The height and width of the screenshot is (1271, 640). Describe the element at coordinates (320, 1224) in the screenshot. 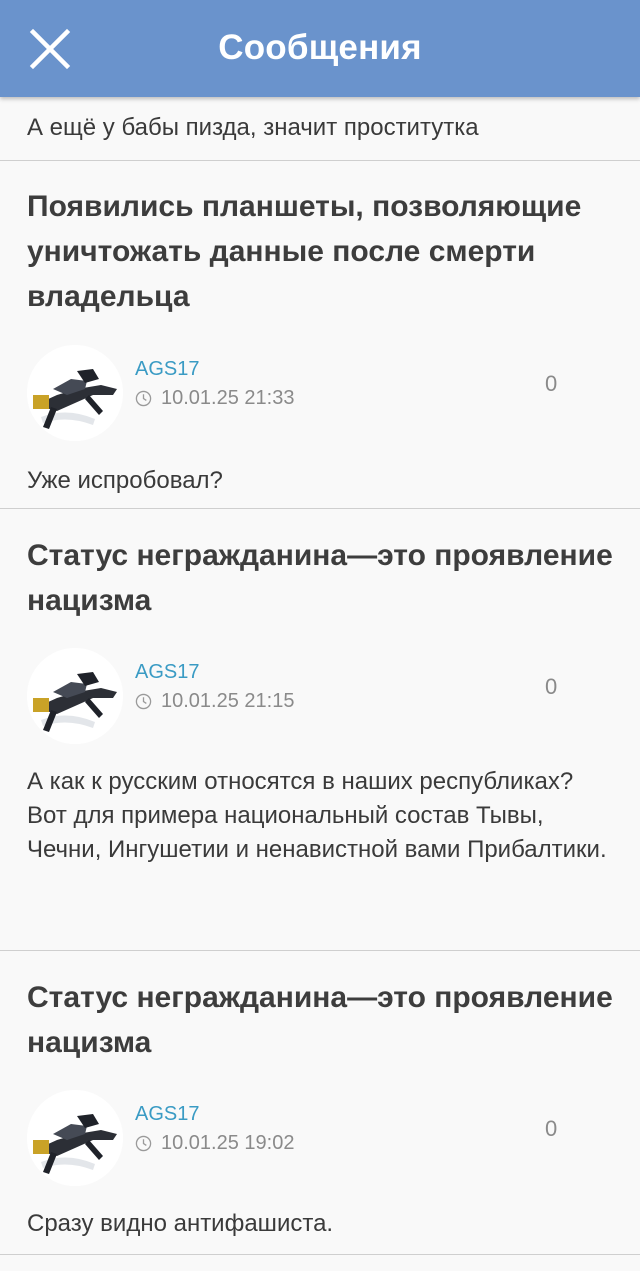

I see `message-snippet: Сразу видно антифашиста.` at that location.